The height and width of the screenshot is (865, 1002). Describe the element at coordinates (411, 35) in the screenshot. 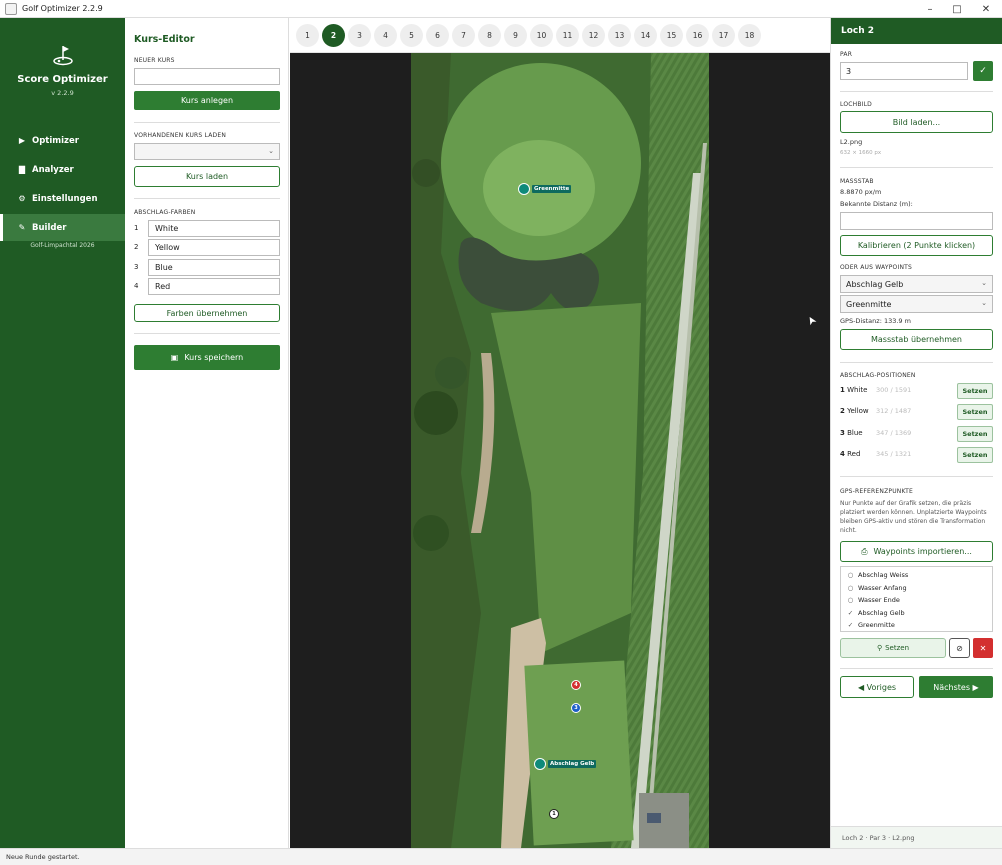

I see `hole-tab-5: 5` at that location.